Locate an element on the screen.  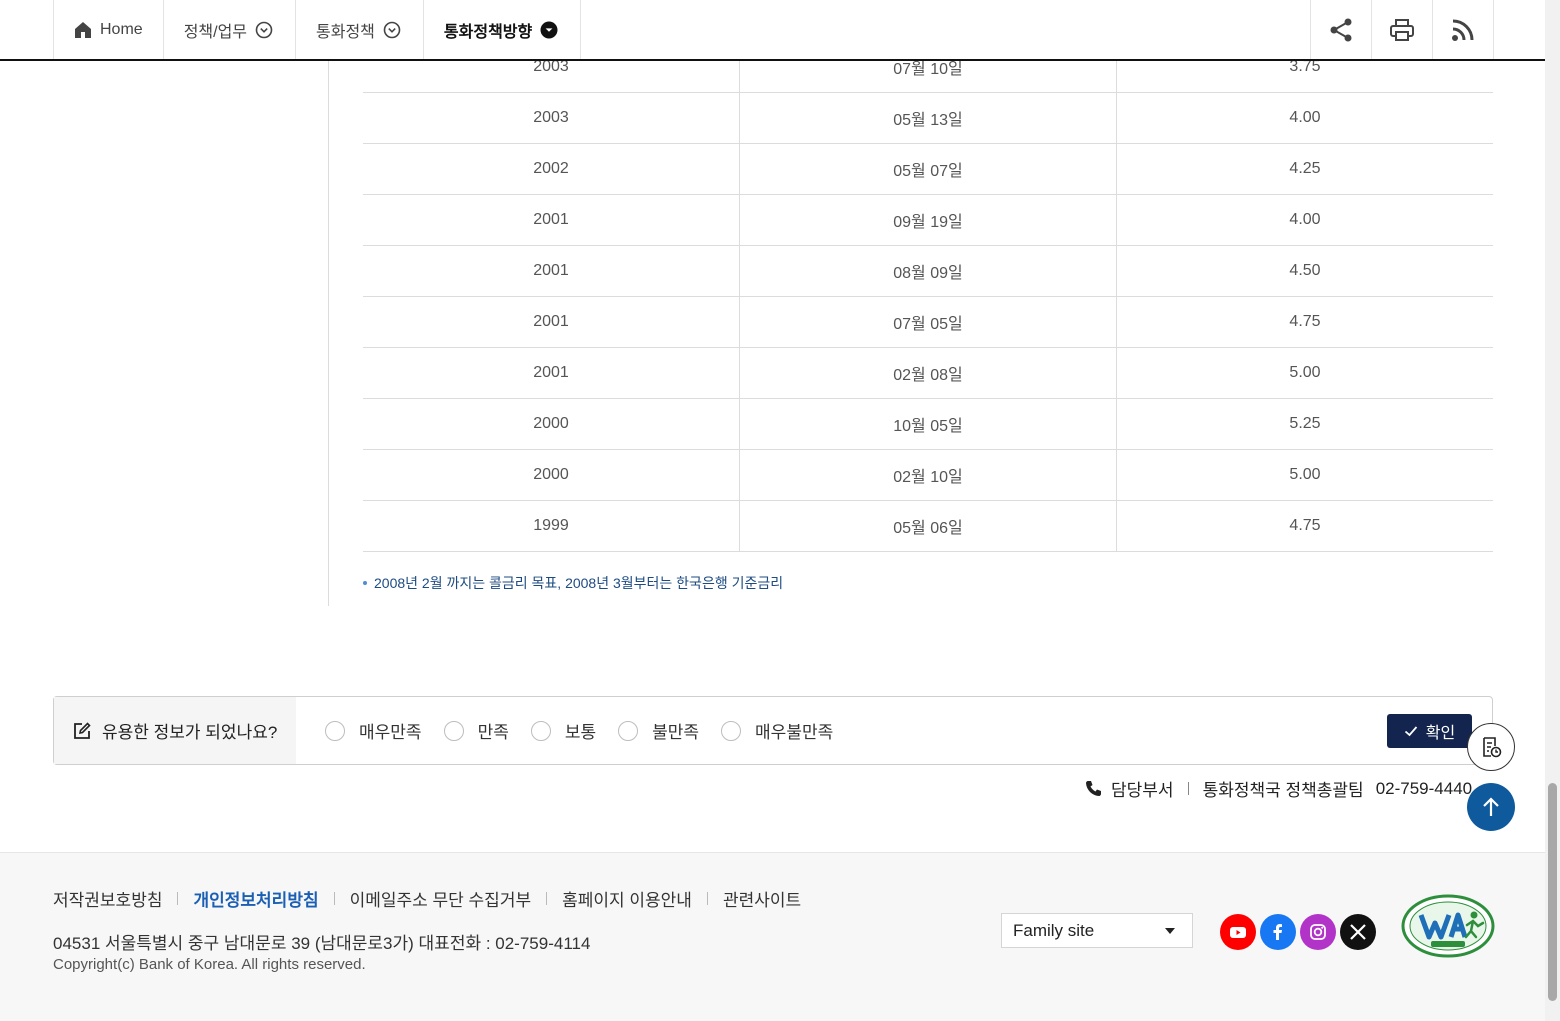
share-icon is located at coordinates (1341, 29).